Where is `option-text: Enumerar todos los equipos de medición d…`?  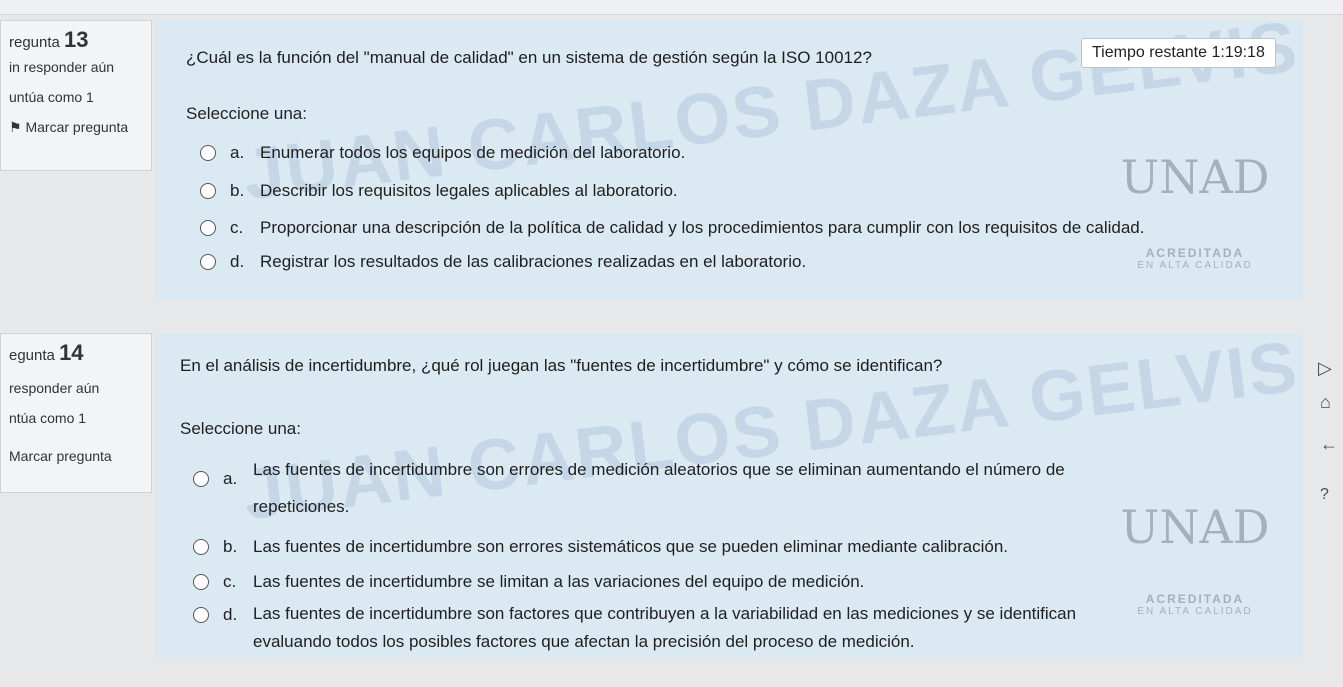
option-text: Enumerar todos los equipos de medición d… is located at coordinates (473, 152).